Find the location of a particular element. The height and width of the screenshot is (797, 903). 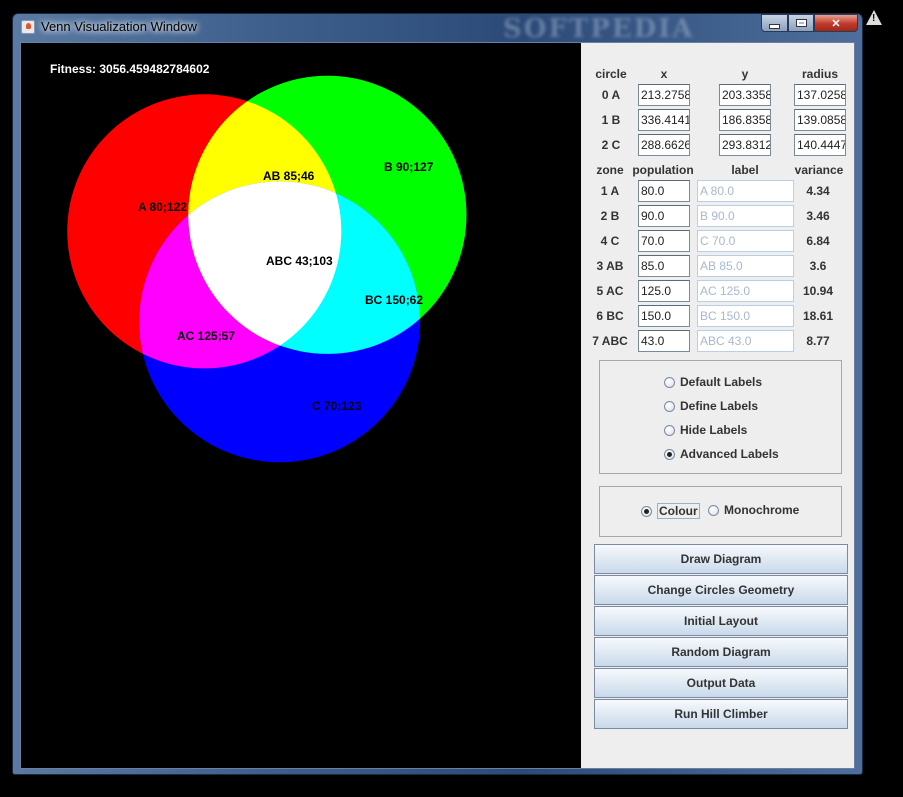

circle-y-field: 203.3358 is located at coordinates (745, 95).